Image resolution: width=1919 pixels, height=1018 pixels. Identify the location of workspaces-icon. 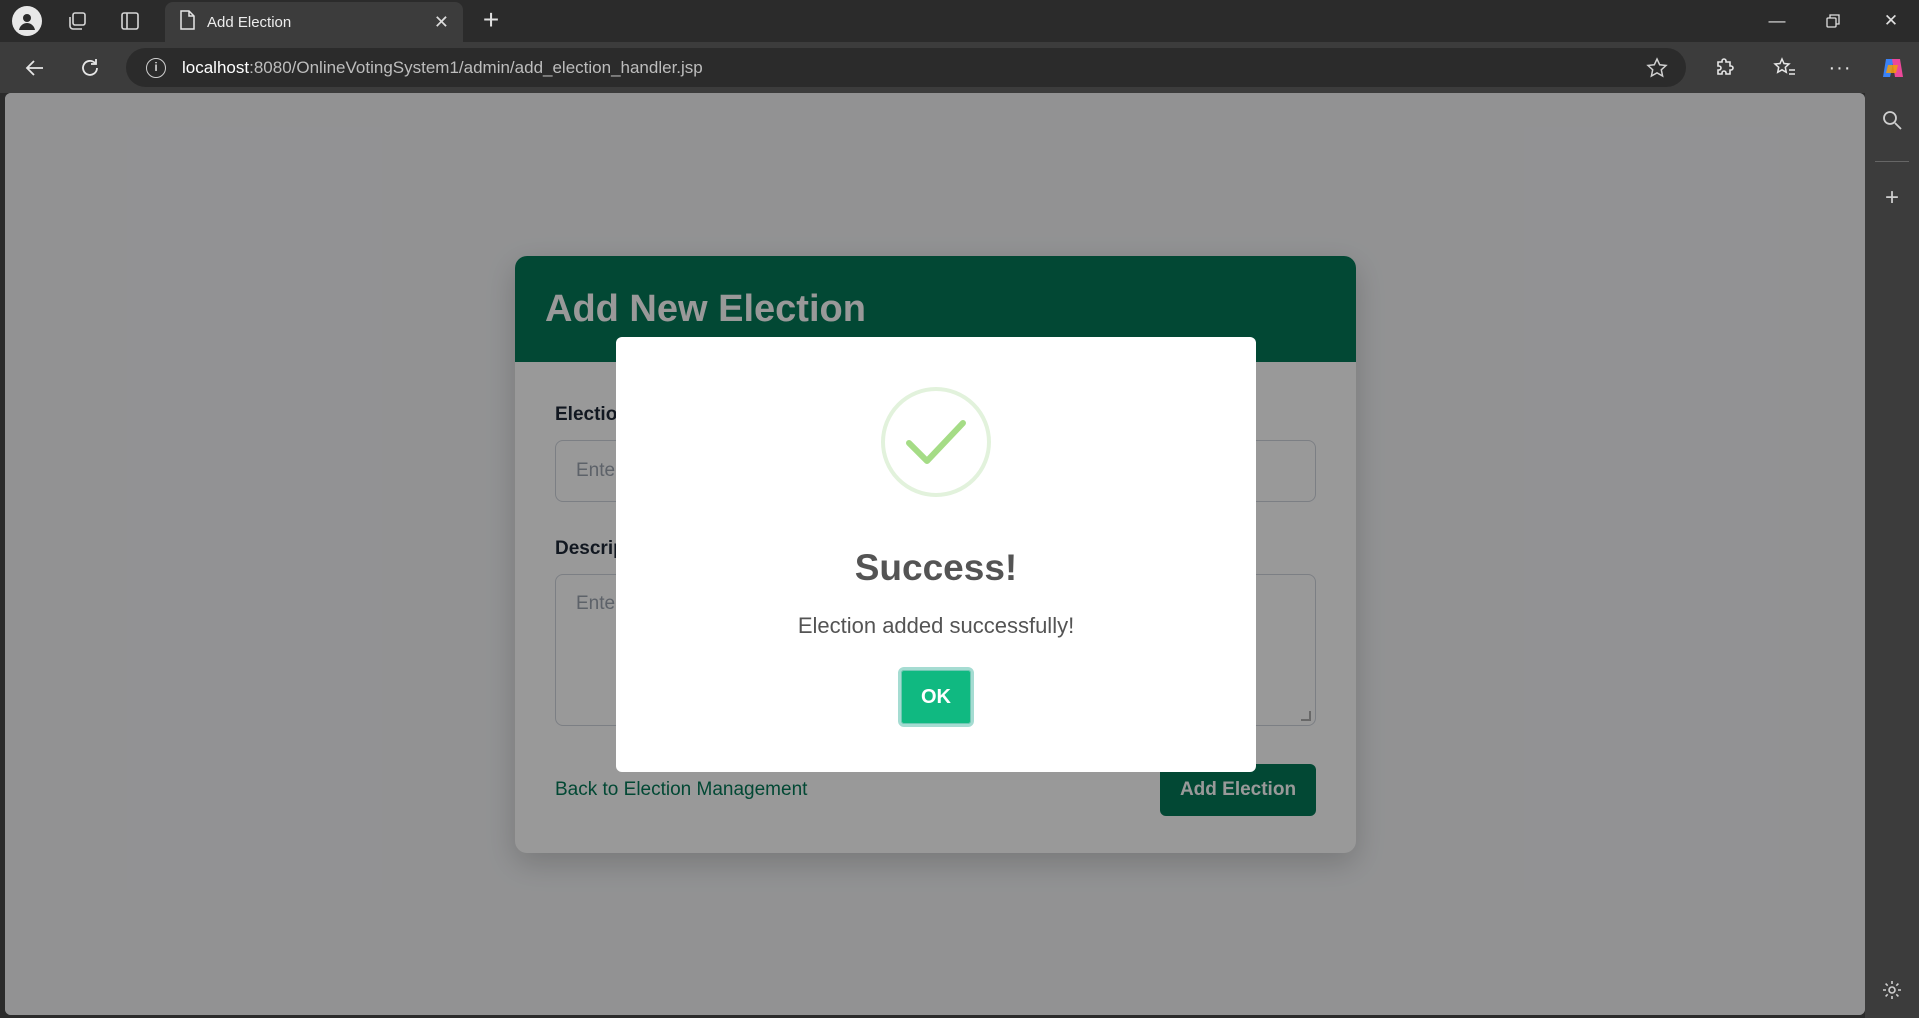
(77, 21).